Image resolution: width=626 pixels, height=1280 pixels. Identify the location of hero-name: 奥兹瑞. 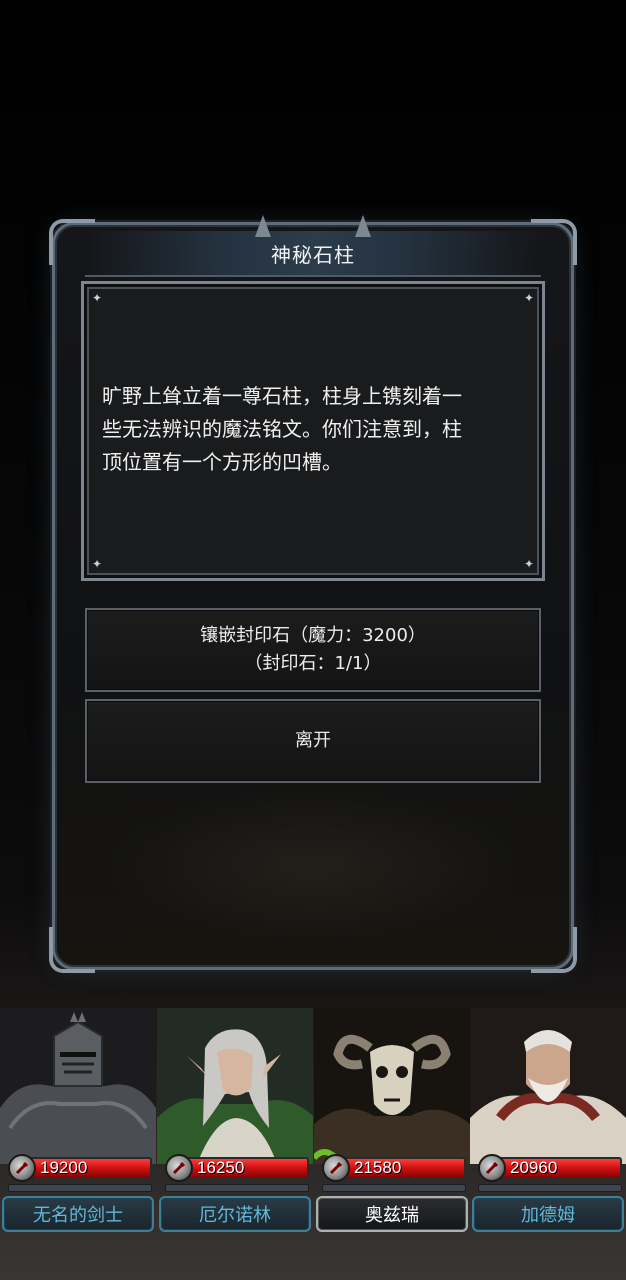
(392, 1215).